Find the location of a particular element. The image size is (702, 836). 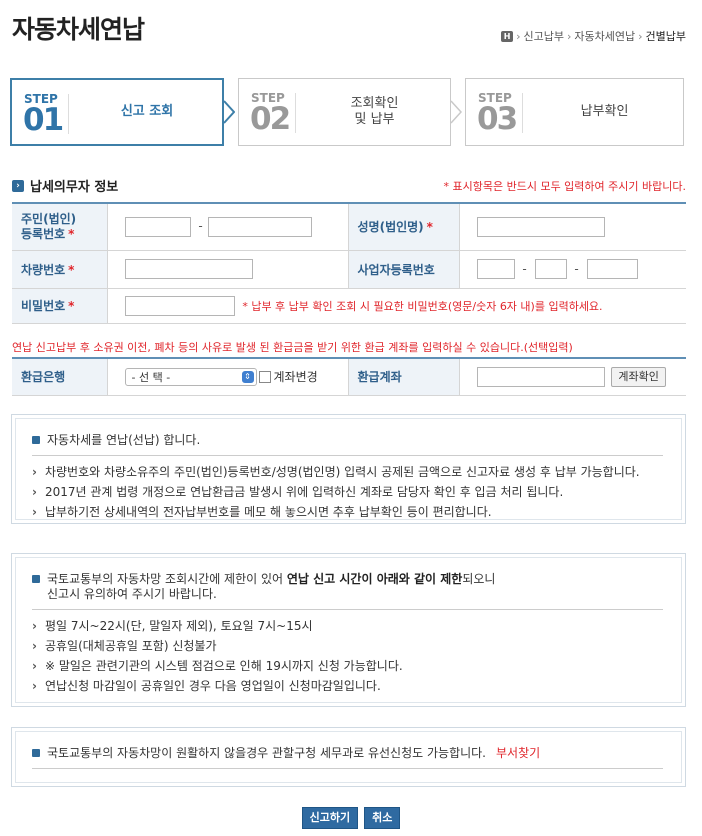

step-1: STEP 01 신고 조회 is located at coordinates (117, 112).